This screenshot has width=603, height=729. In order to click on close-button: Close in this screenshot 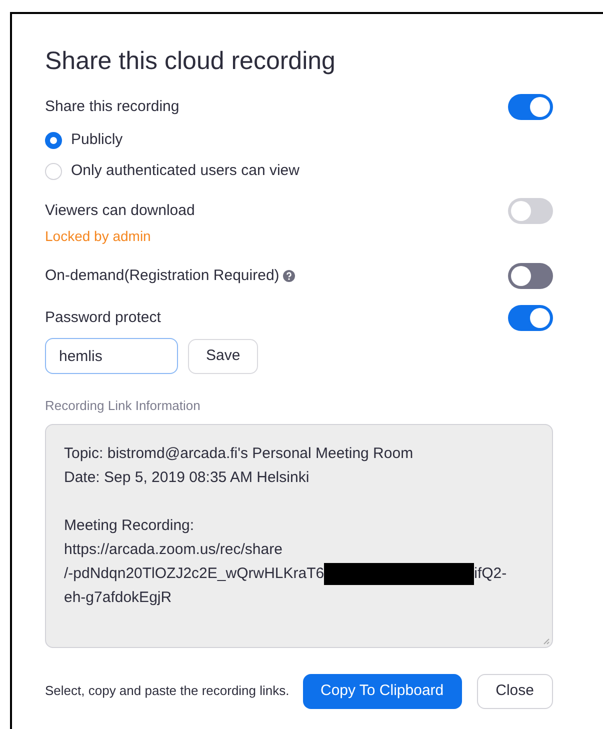, I will do `click(514, 691)`.